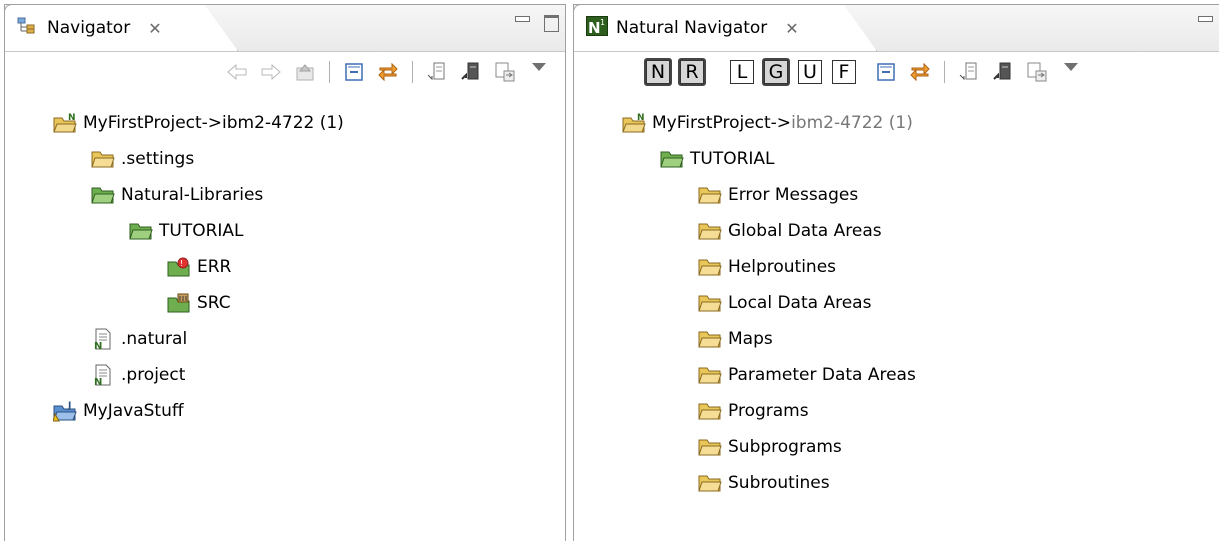 The height and width of the screenshot is (541, 1219). Describe the element at coordinates (65, 411) in the screenshot. I see `java-project-icon: J` at that location.